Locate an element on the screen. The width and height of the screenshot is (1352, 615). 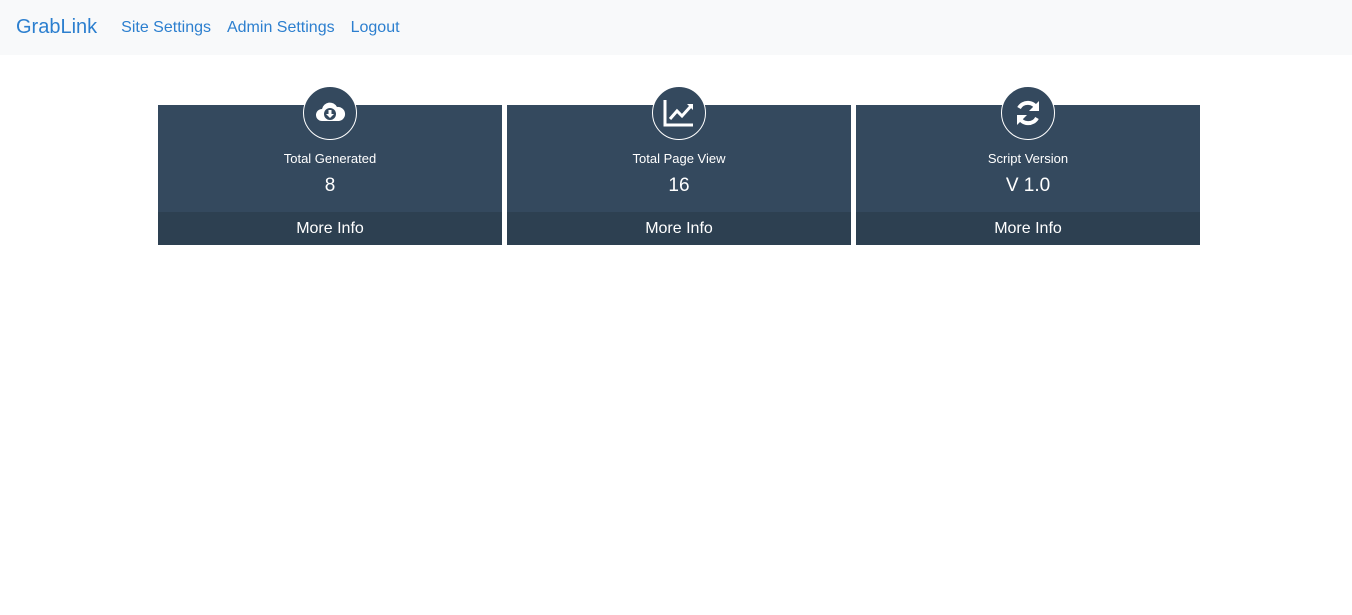
card-script-version: Script Version V 1.0 More Info is located at coordinates (1028, 165).